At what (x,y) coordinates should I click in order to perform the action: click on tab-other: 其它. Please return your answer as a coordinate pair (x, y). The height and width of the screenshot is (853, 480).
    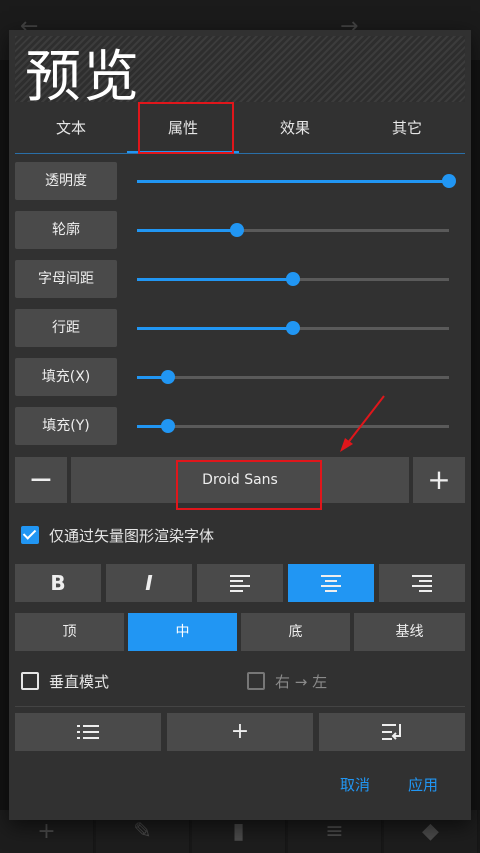
    Looking at the image, I should click on (407, 128).